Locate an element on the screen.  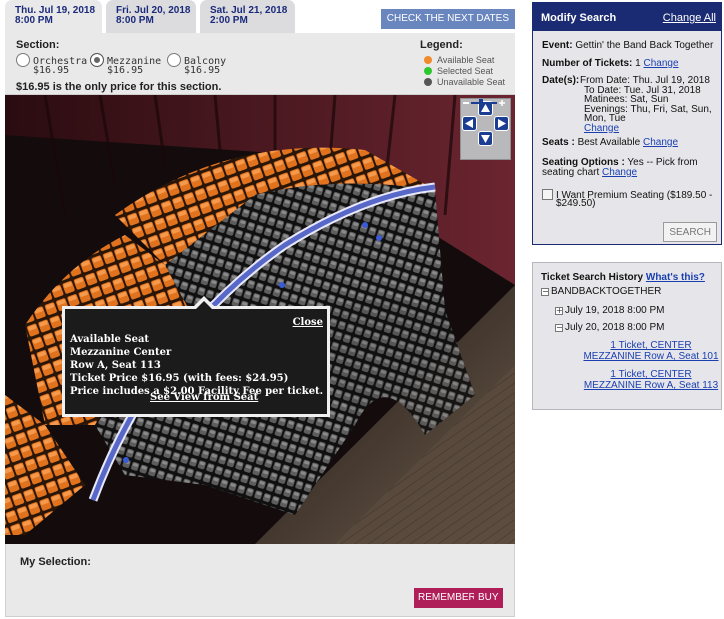
tickets-row: Number of Tickets: 1 Change is located at coordinates (610, 64).